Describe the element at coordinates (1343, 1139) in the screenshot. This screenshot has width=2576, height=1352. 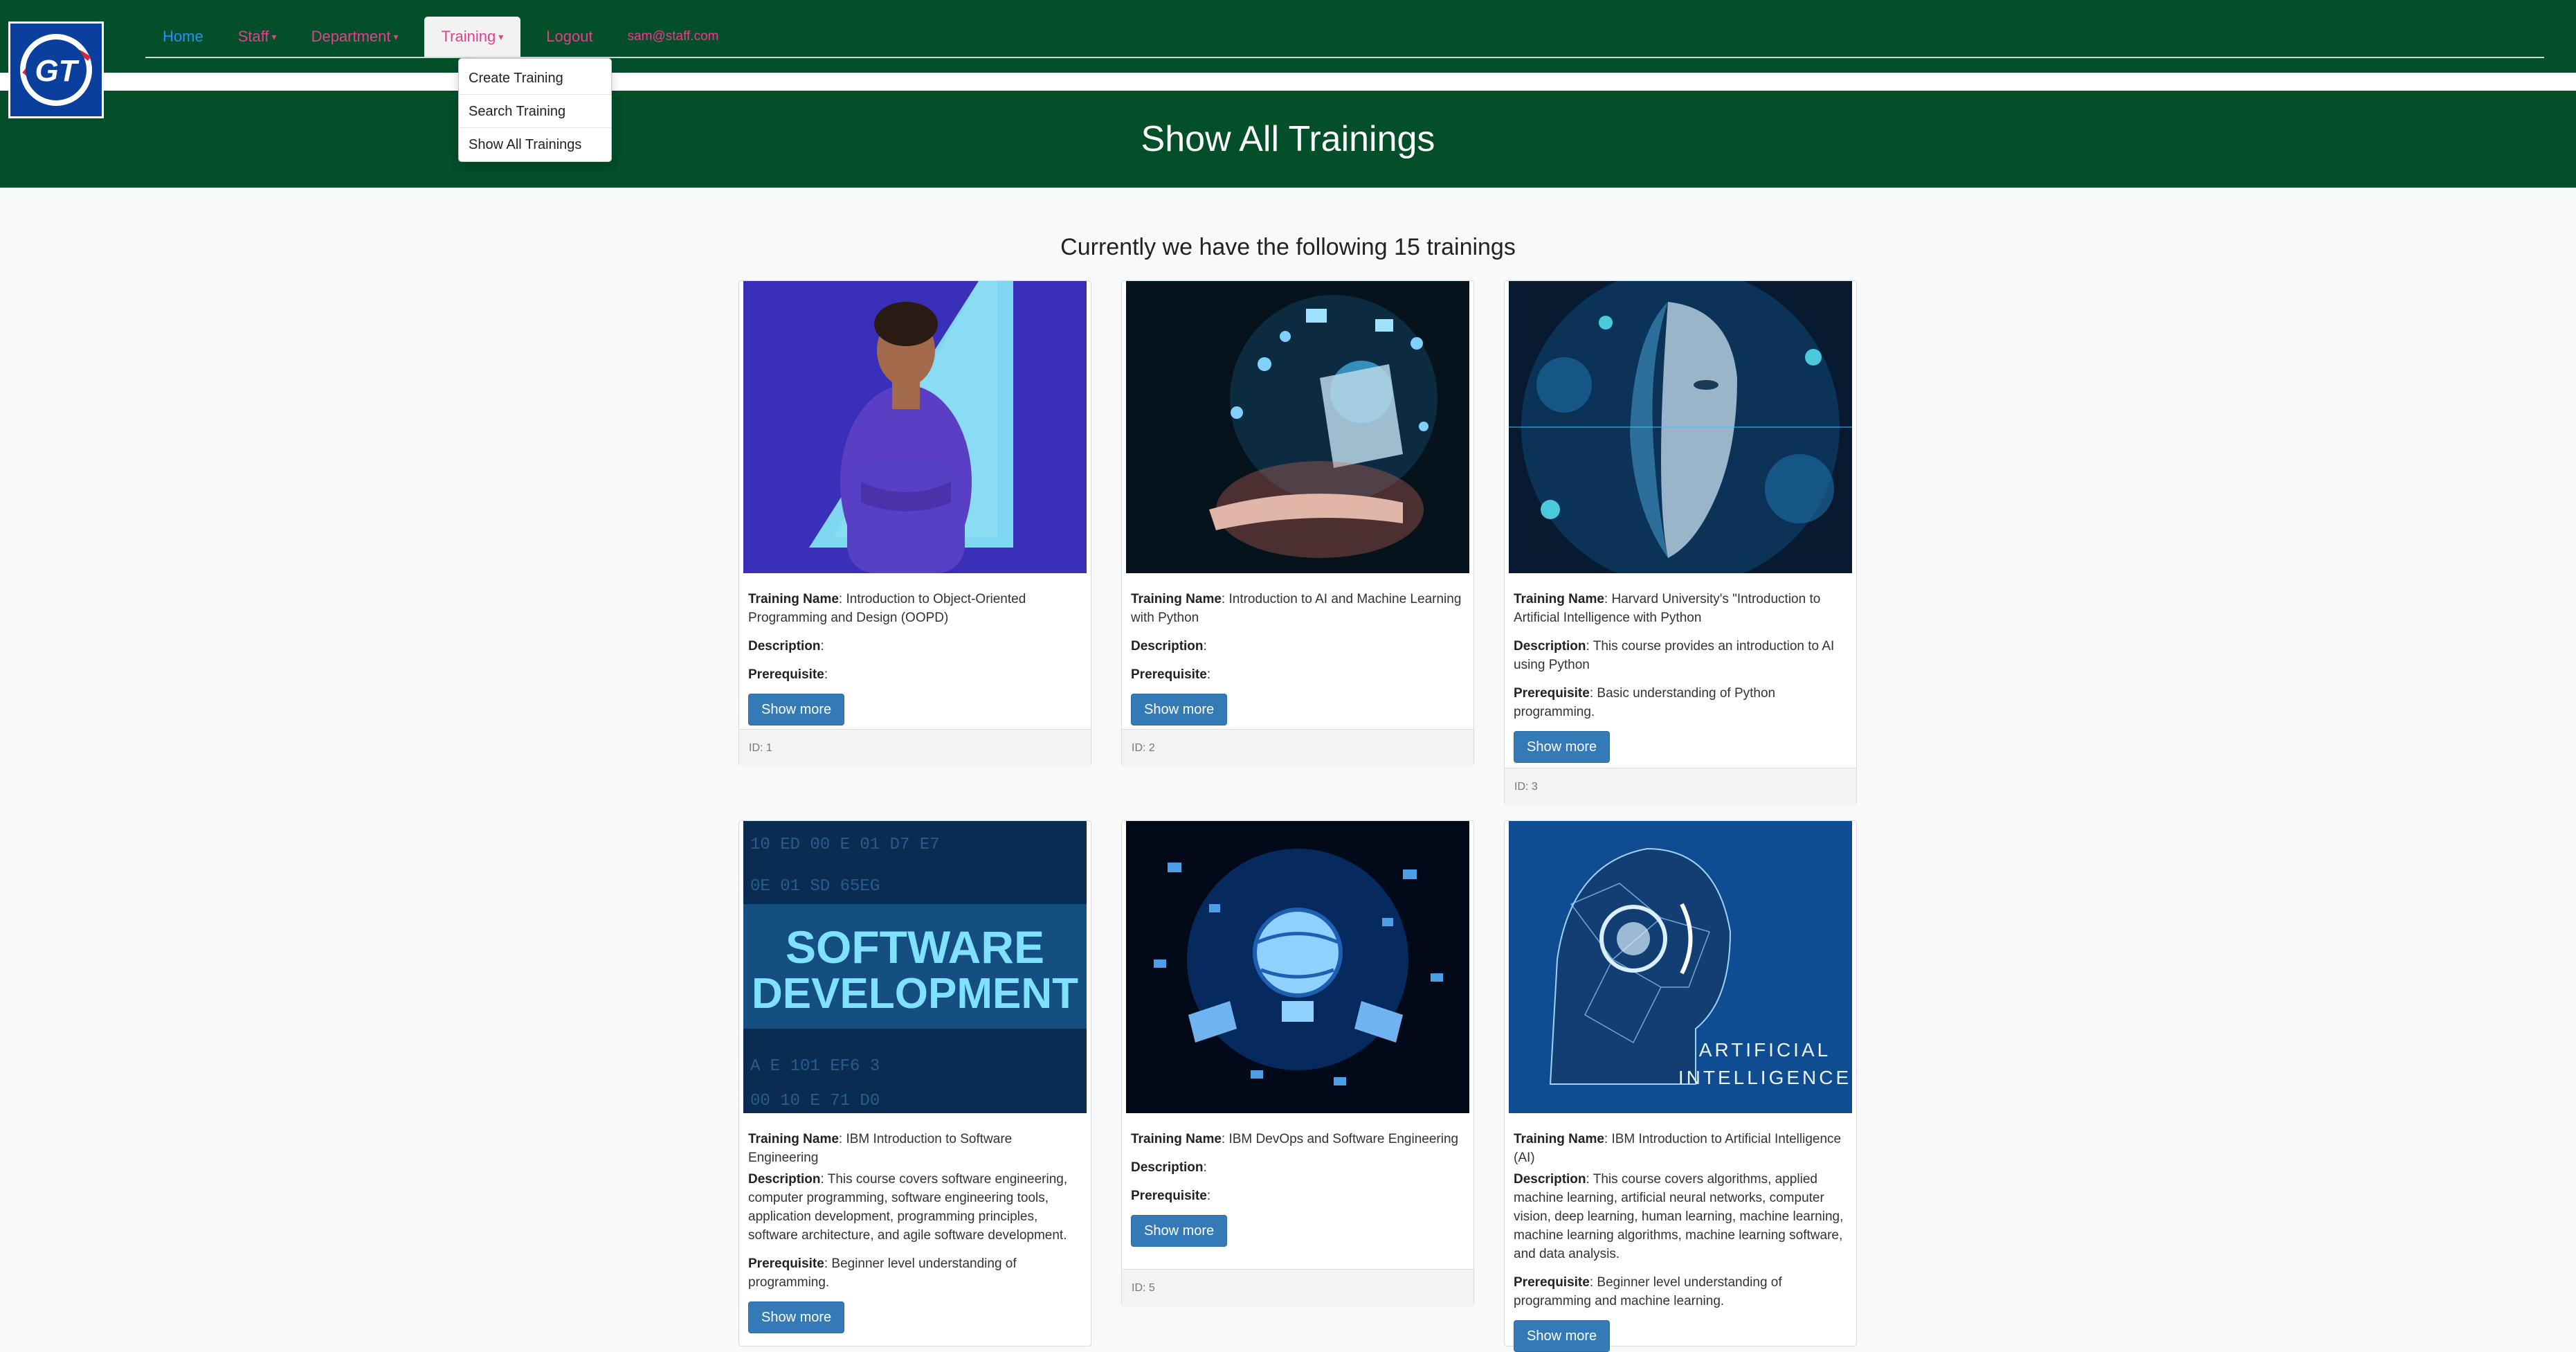
I see `training-name: IBM DevOps and Software Engineering` at that location.